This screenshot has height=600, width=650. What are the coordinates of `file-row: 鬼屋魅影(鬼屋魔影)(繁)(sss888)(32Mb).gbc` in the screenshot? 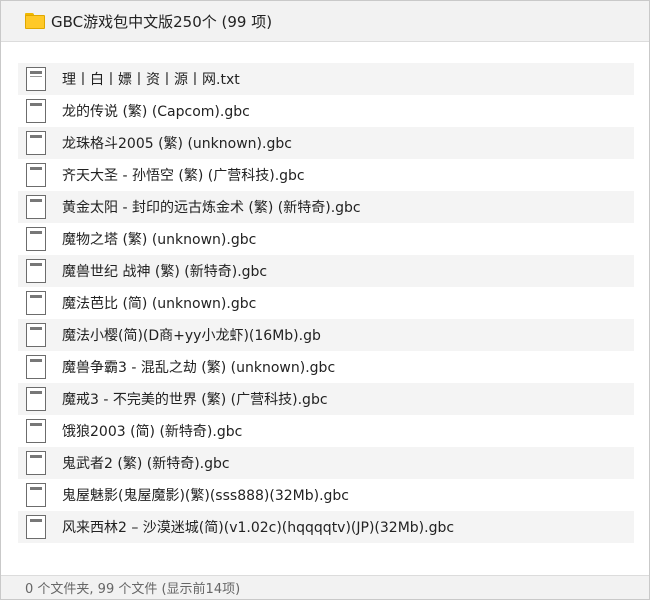 It's located at (326, 495).